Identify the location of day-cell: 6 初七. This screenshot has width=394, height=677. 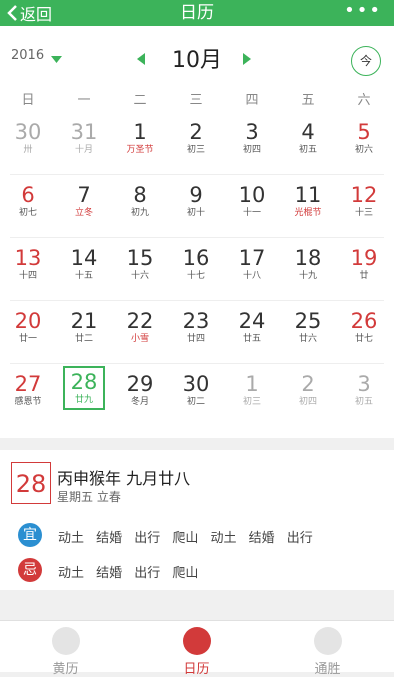
(28, 210).